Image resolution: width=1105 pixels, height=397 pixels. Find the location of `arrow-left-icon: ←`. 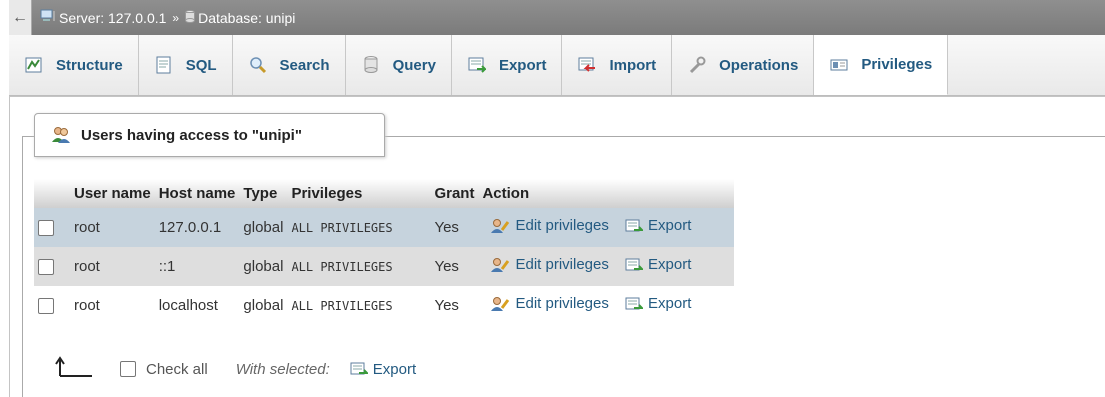

arrow-left-icon: ← is located at coordinates (20, 17).